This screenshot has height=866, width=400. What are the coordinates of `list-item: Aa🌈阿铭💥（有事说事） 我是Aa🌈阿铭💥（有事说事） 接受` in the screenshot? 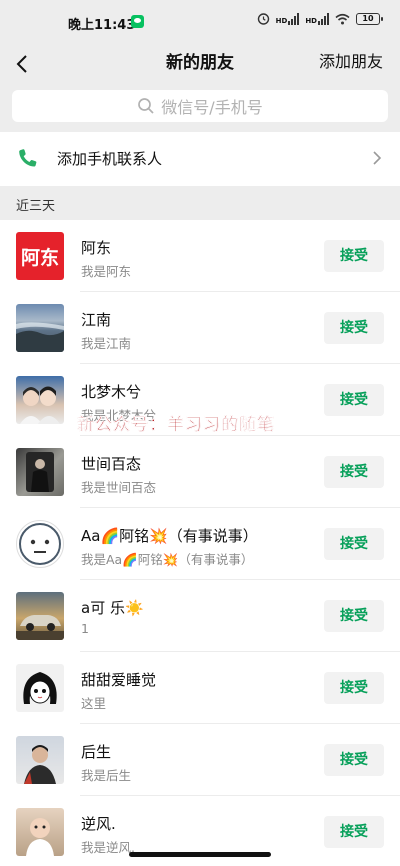 It's located at (200, 544).